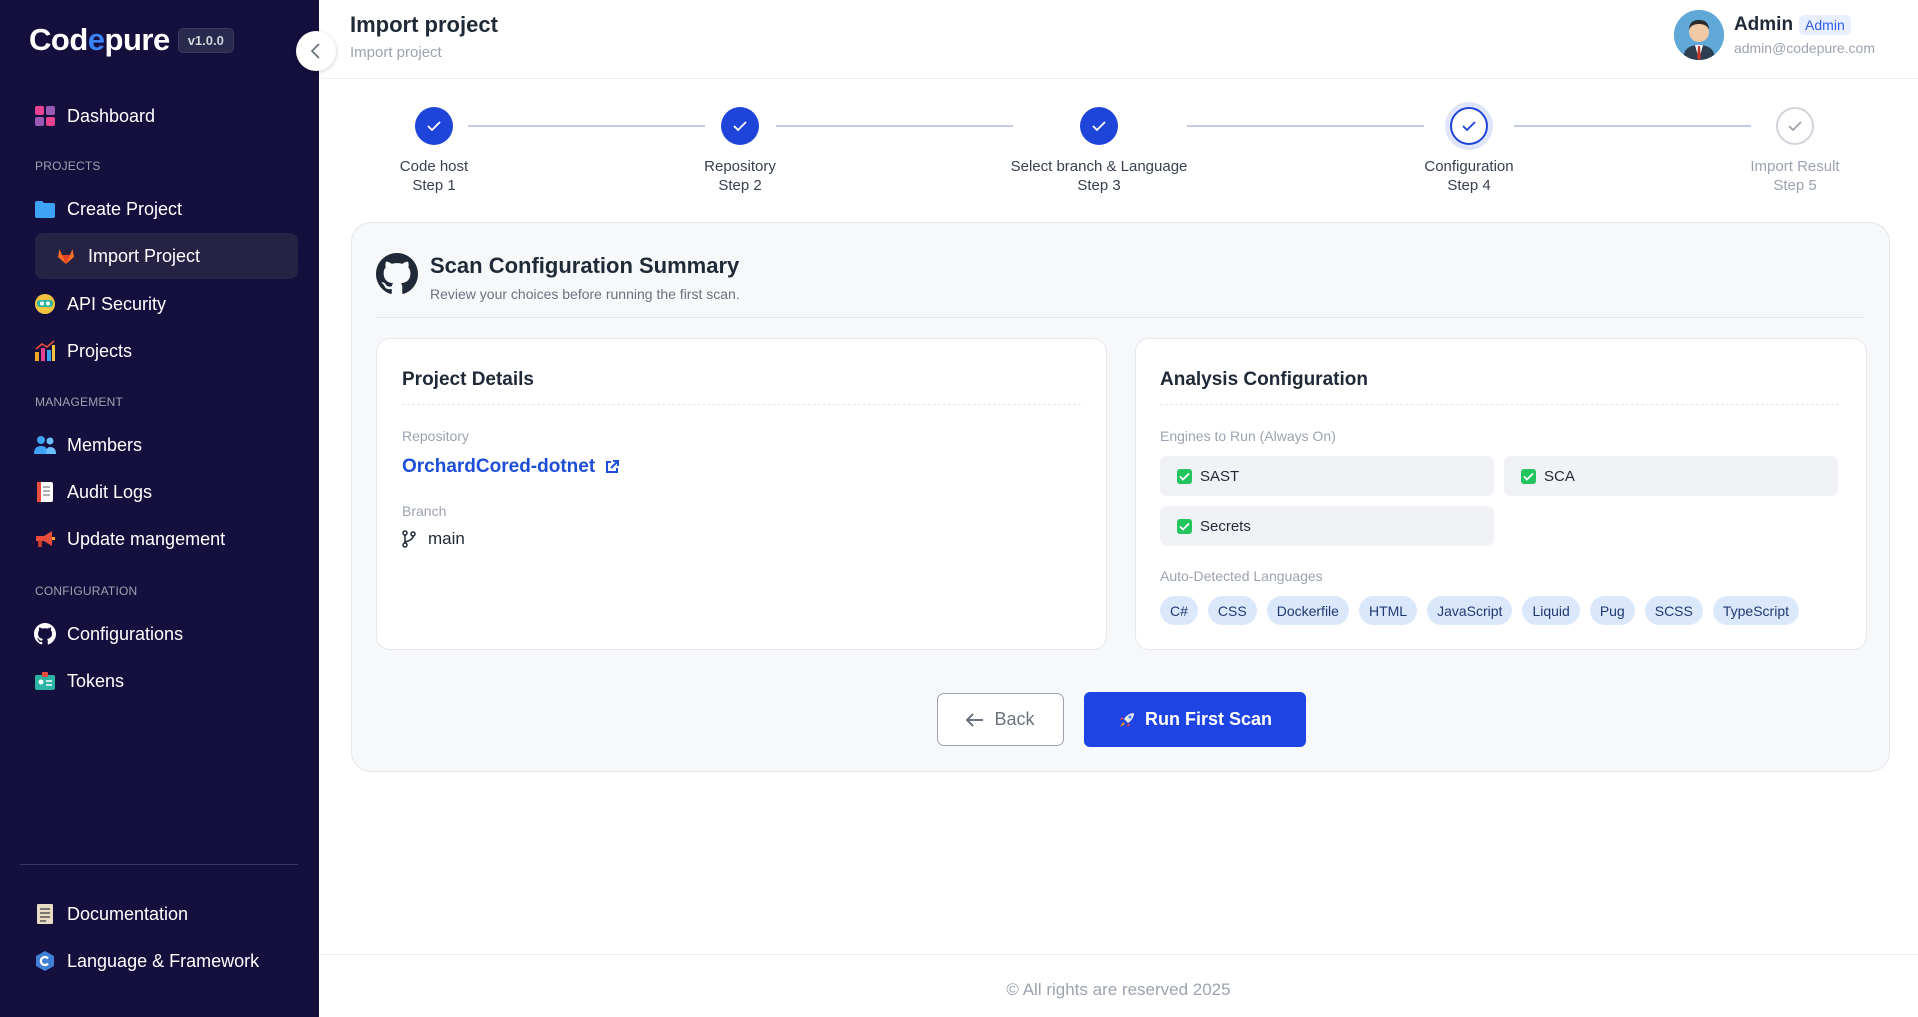  I want to click on user-menu: Admin Admin admin@codepure.com, so click(1774, 35).